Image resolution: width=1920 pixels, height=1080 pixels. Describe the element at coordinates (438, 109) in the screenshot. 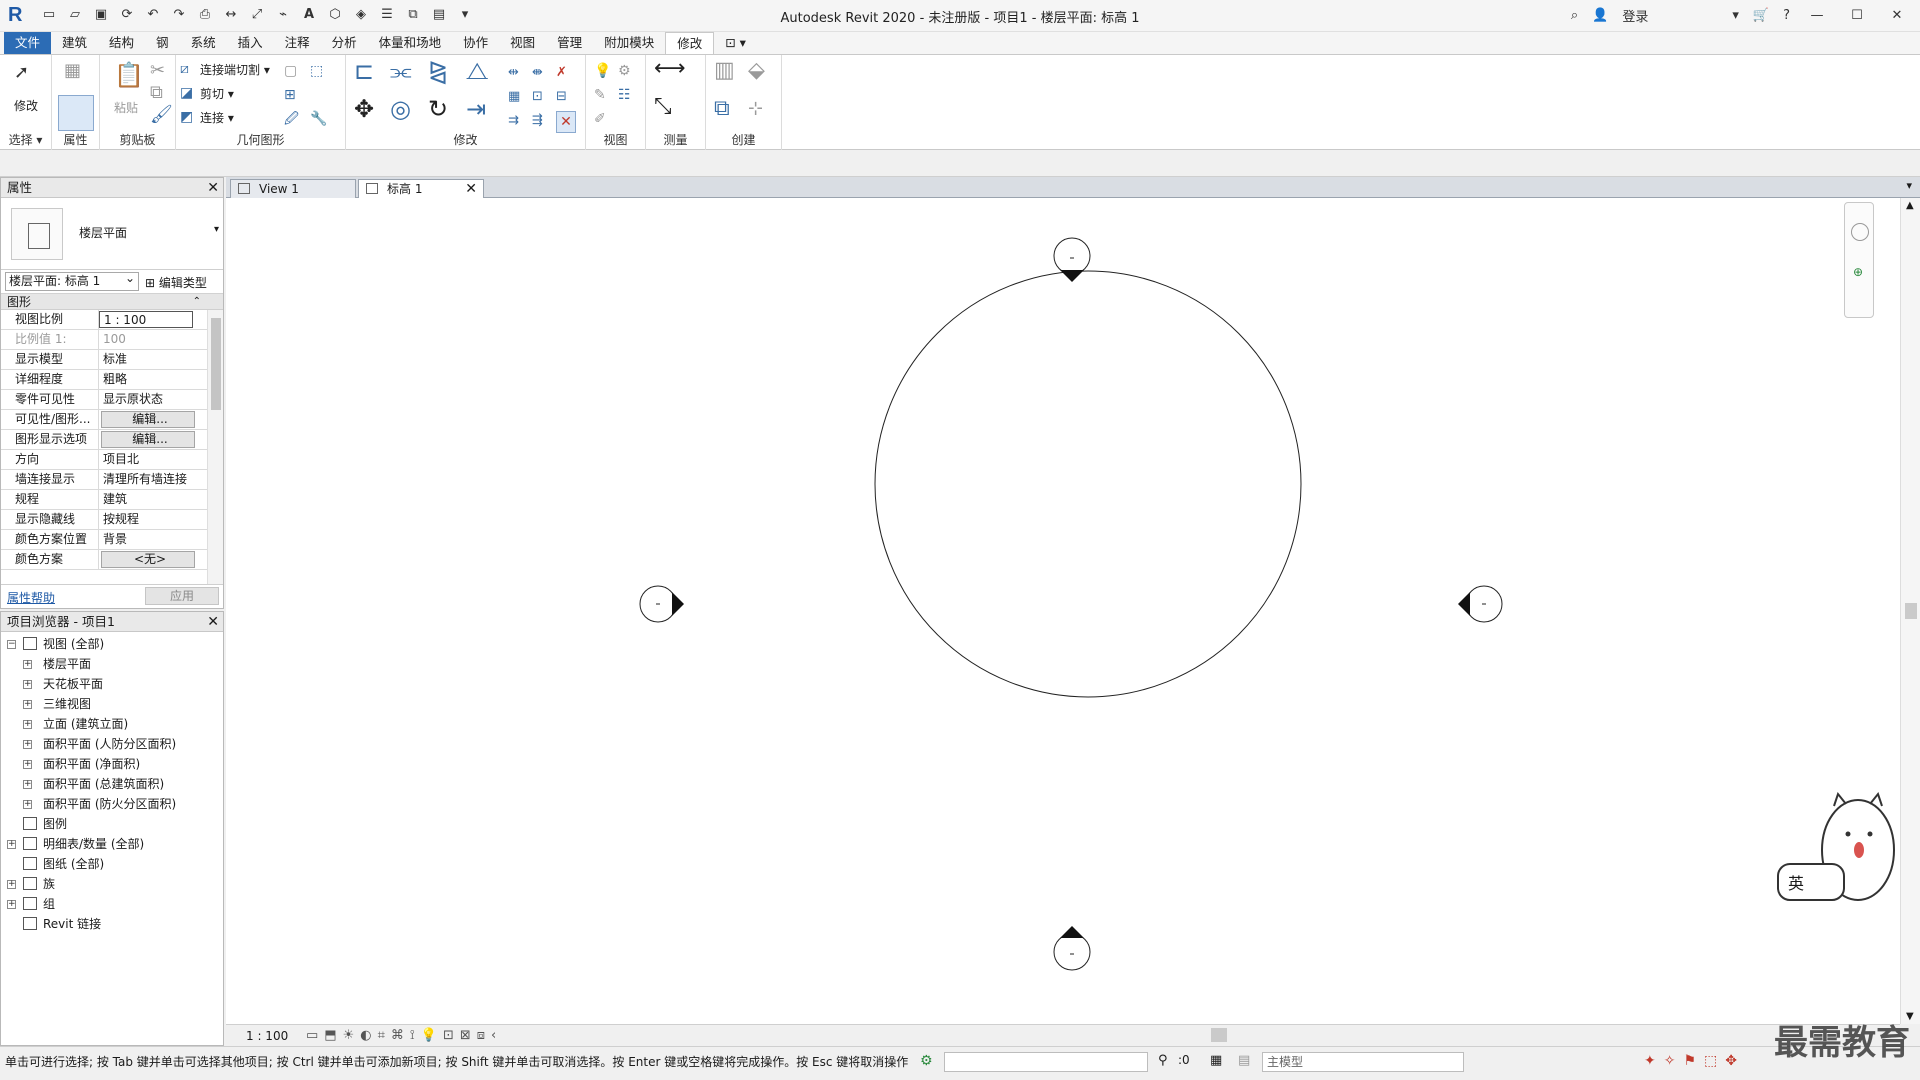

I see `rotate-icon: ↻` at that location.